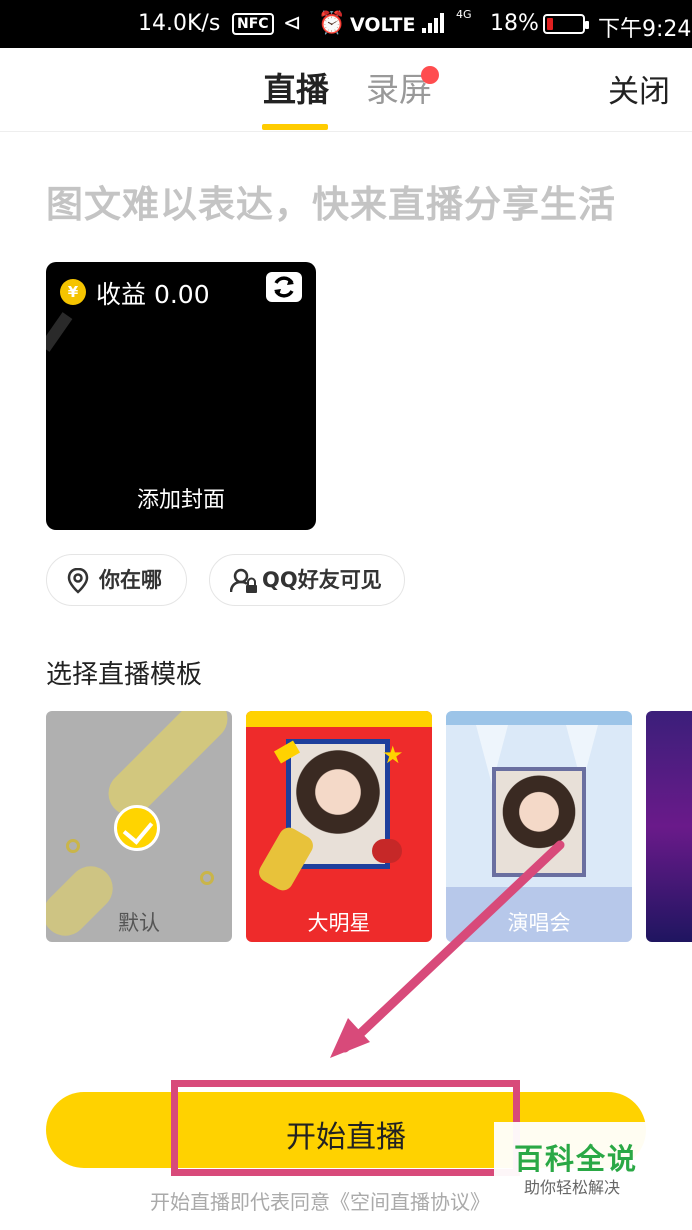 Image resolution: width=692 pixels, height=1230 pixels. I want to click on network-speed: 14.0K/s, so click(179, 23).